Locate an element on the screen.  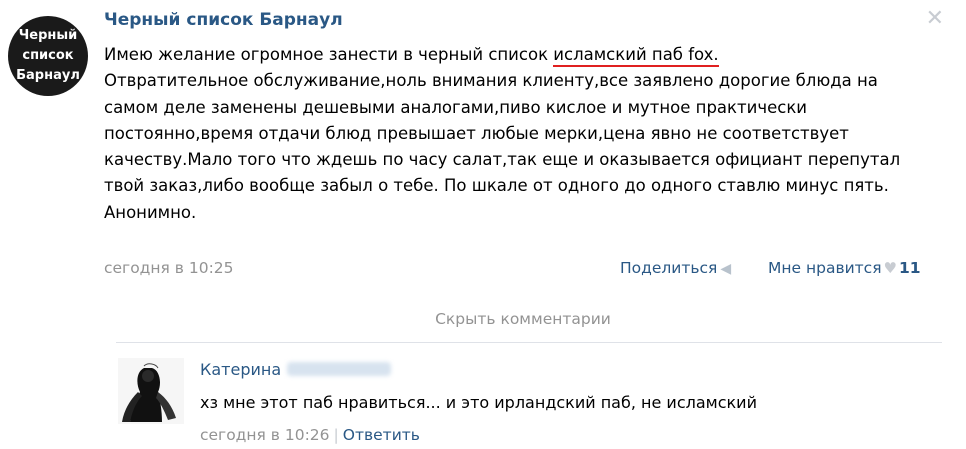
group-avatar: Черный список Барнаул is located at coordinates (48, 56).